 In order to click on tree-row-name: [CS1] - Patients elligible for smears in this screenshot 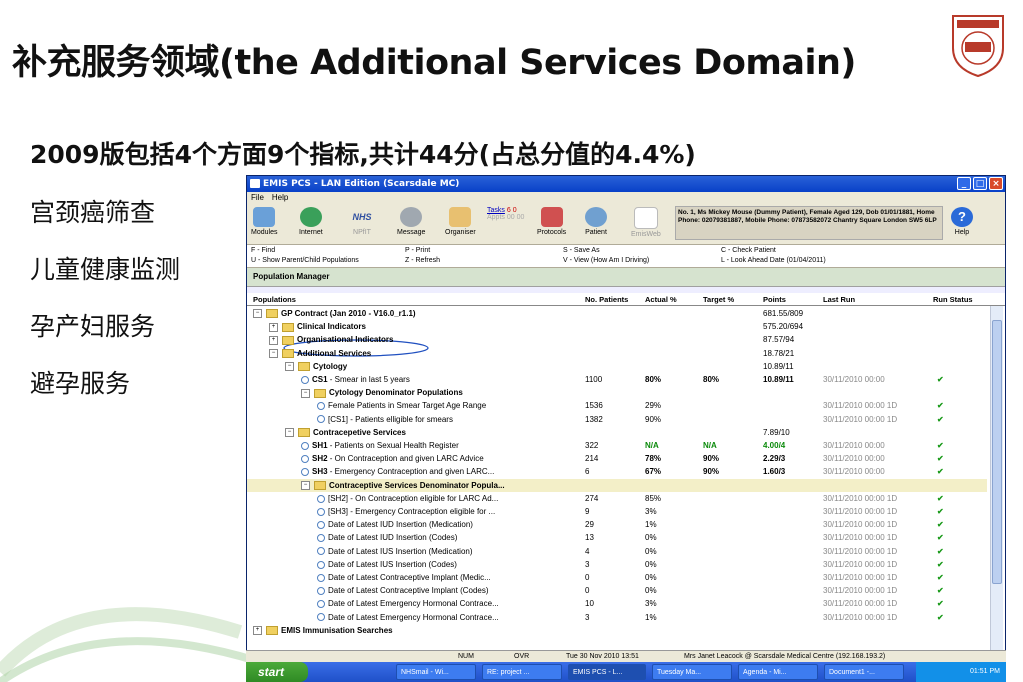, I will do `click(385, 419)`.